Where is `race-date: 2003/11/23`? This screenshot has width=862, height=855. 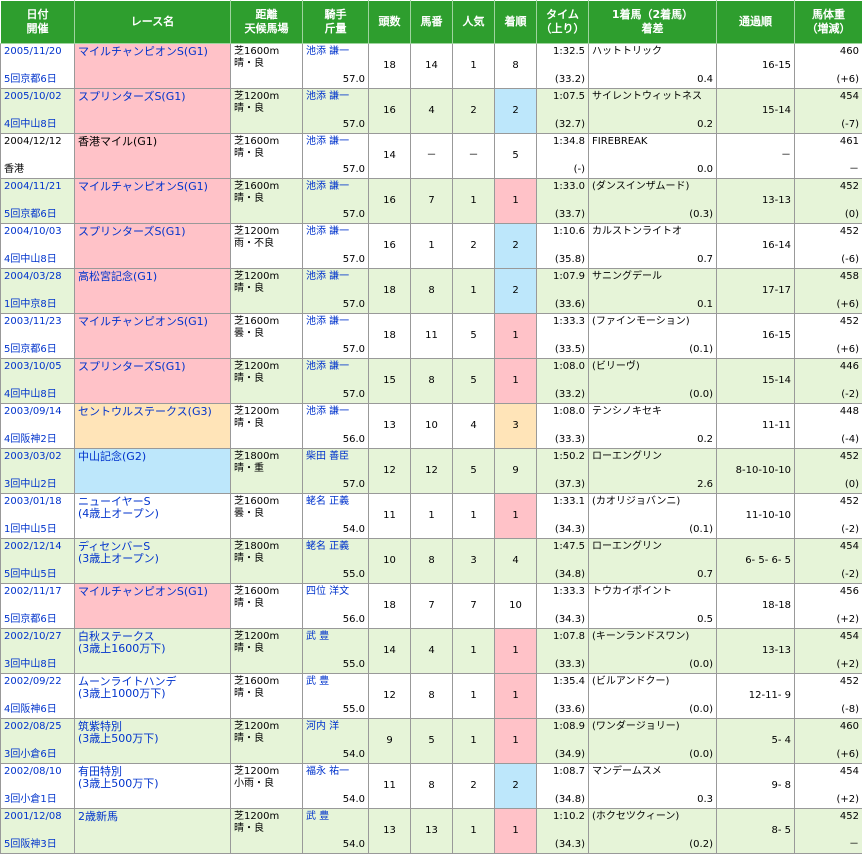
race-date: 2003/11/23 is located at coordinates (37, 322).